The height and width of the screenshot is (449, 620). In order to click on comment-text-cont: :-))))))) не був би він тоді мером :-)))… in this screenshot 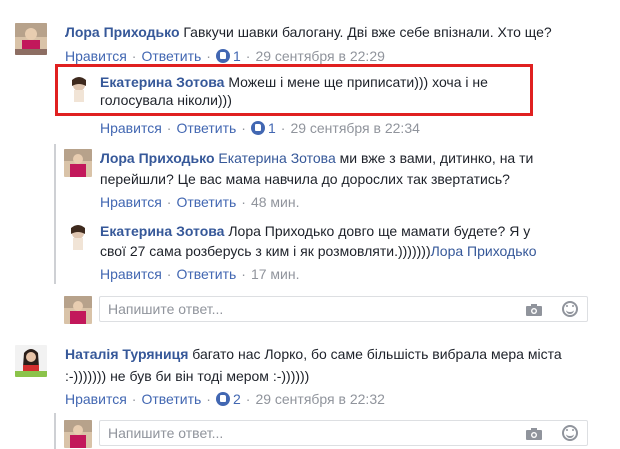, I will do `click(187, 376)`.